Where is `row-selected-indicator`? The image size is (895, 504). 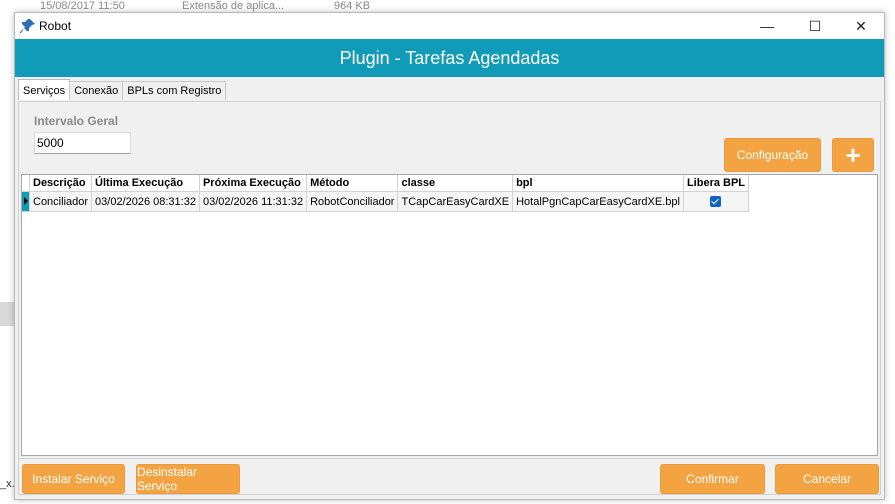 row-selected-indicator is located at coordinates (26, 201).